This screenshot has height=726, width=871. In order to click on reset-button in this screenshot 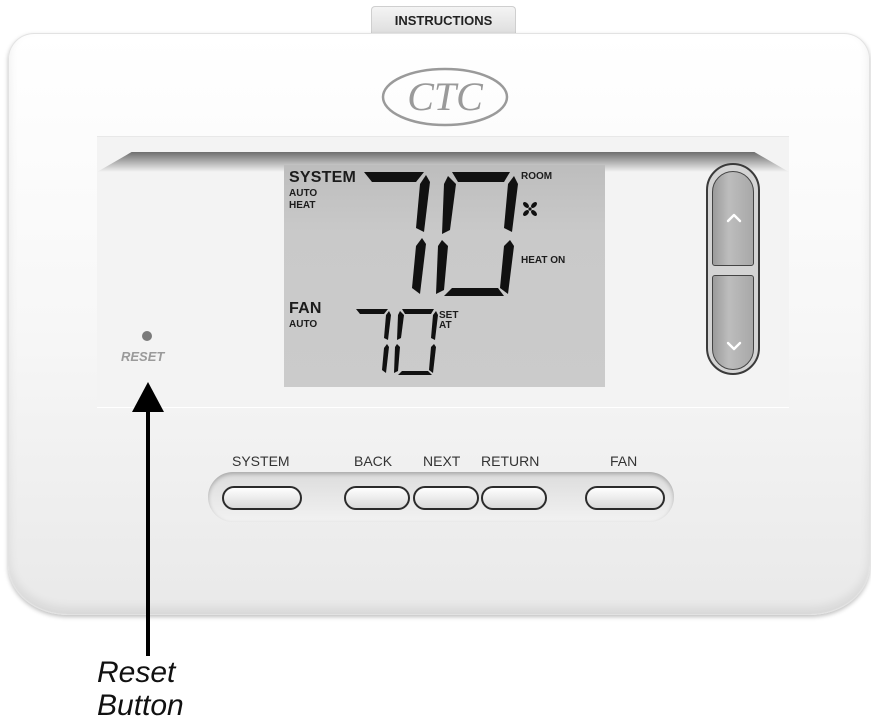, I will do `click(147, 336)`.